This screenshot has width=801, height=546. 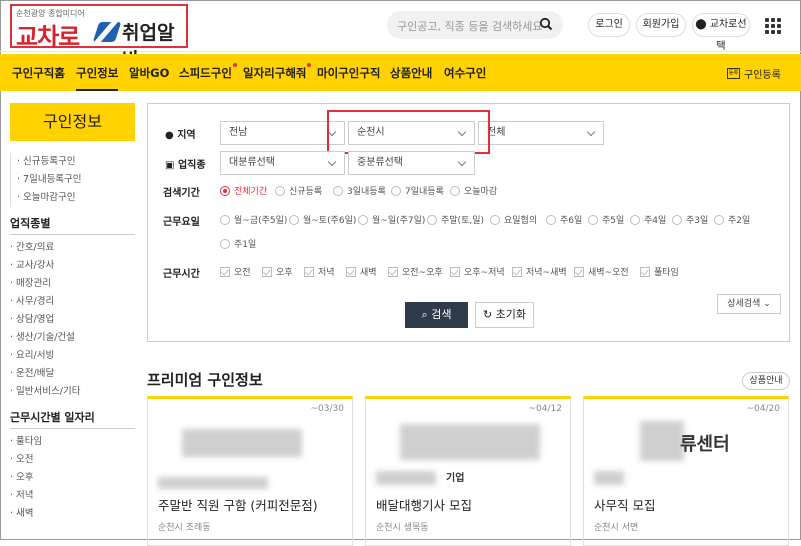 What do you see at coordinates (253, 219) in the screenshot?
I see `day-option: 월~금(주5일)` at bounding box center [253, 219].